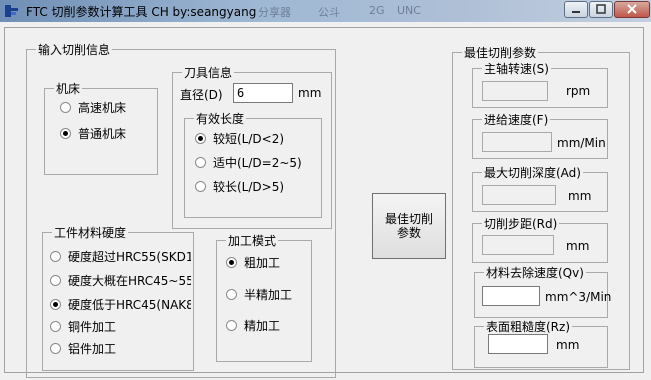 Image resolution: width=651 pixels, height=380 pixels. What do you see at coordinates (519, 195) in the screenshot?
I see `max-depth-output` at bounding box center [519, 195].